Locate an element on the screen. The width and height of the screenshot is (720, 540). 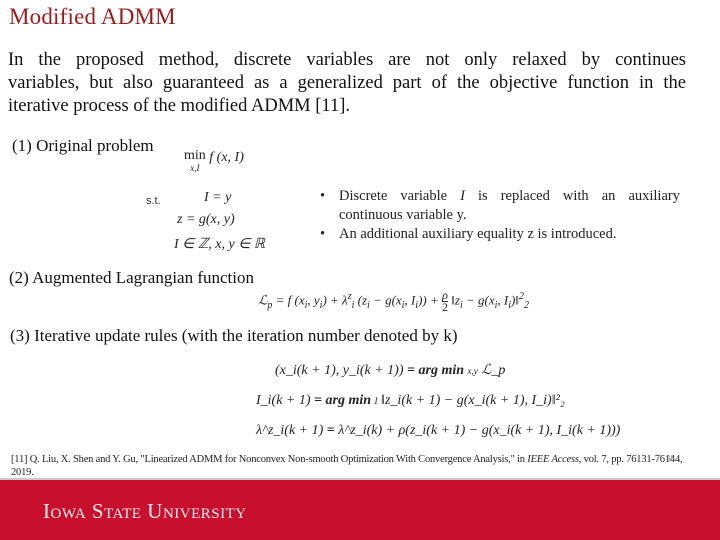
subject-to-label: s.t. is located at coordinates (153, 201).